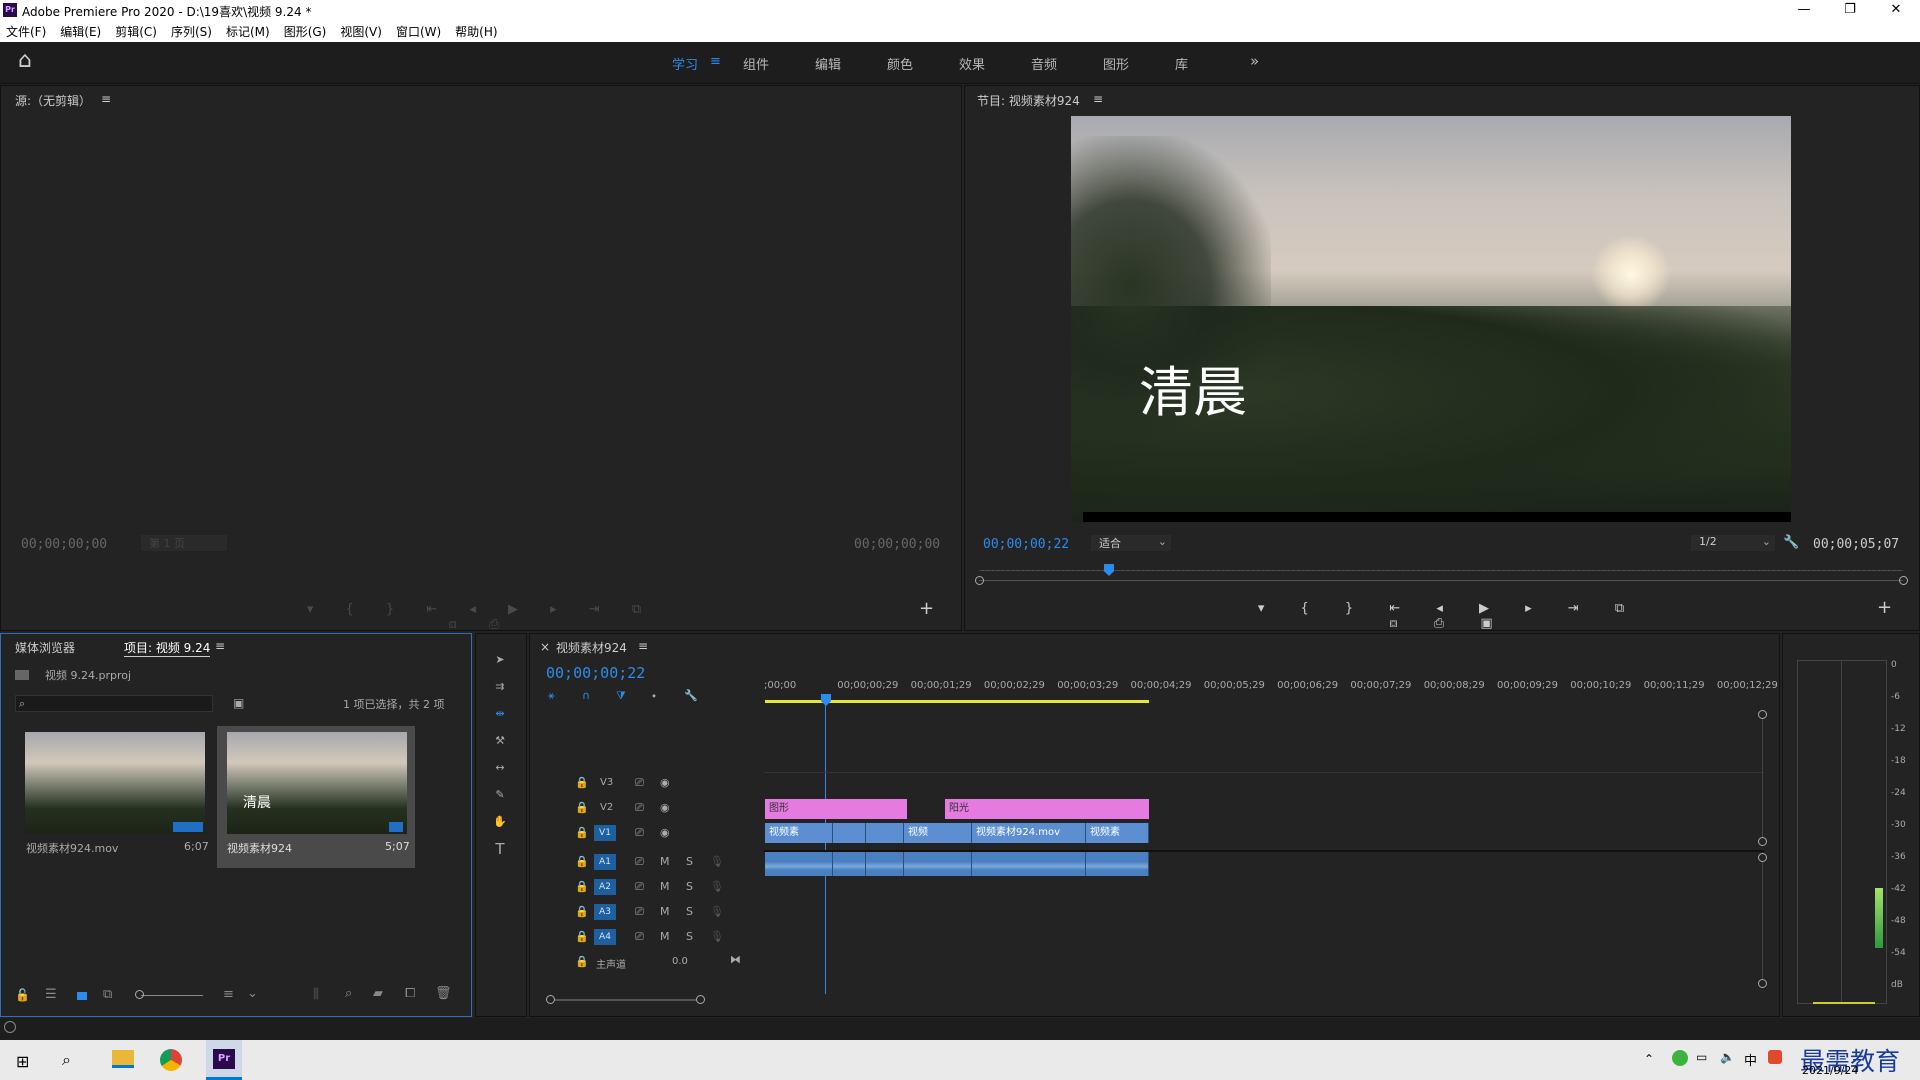  What do you see at coordinates (252, 993) in the screenshot?
I see `sort-chevron-down-icon: ⌄` at bounding box center [252, 993].